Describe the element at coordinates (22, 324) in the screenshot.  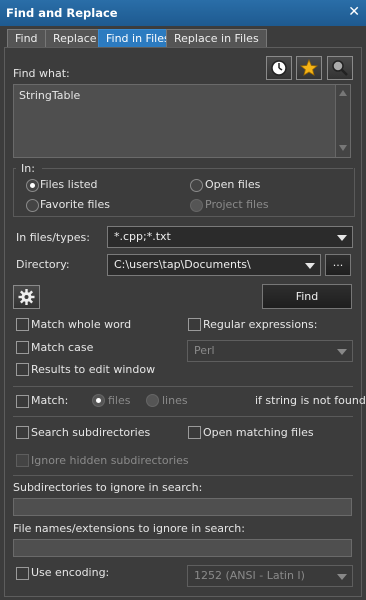
I see `match-whole-word-checkbox` at that location.